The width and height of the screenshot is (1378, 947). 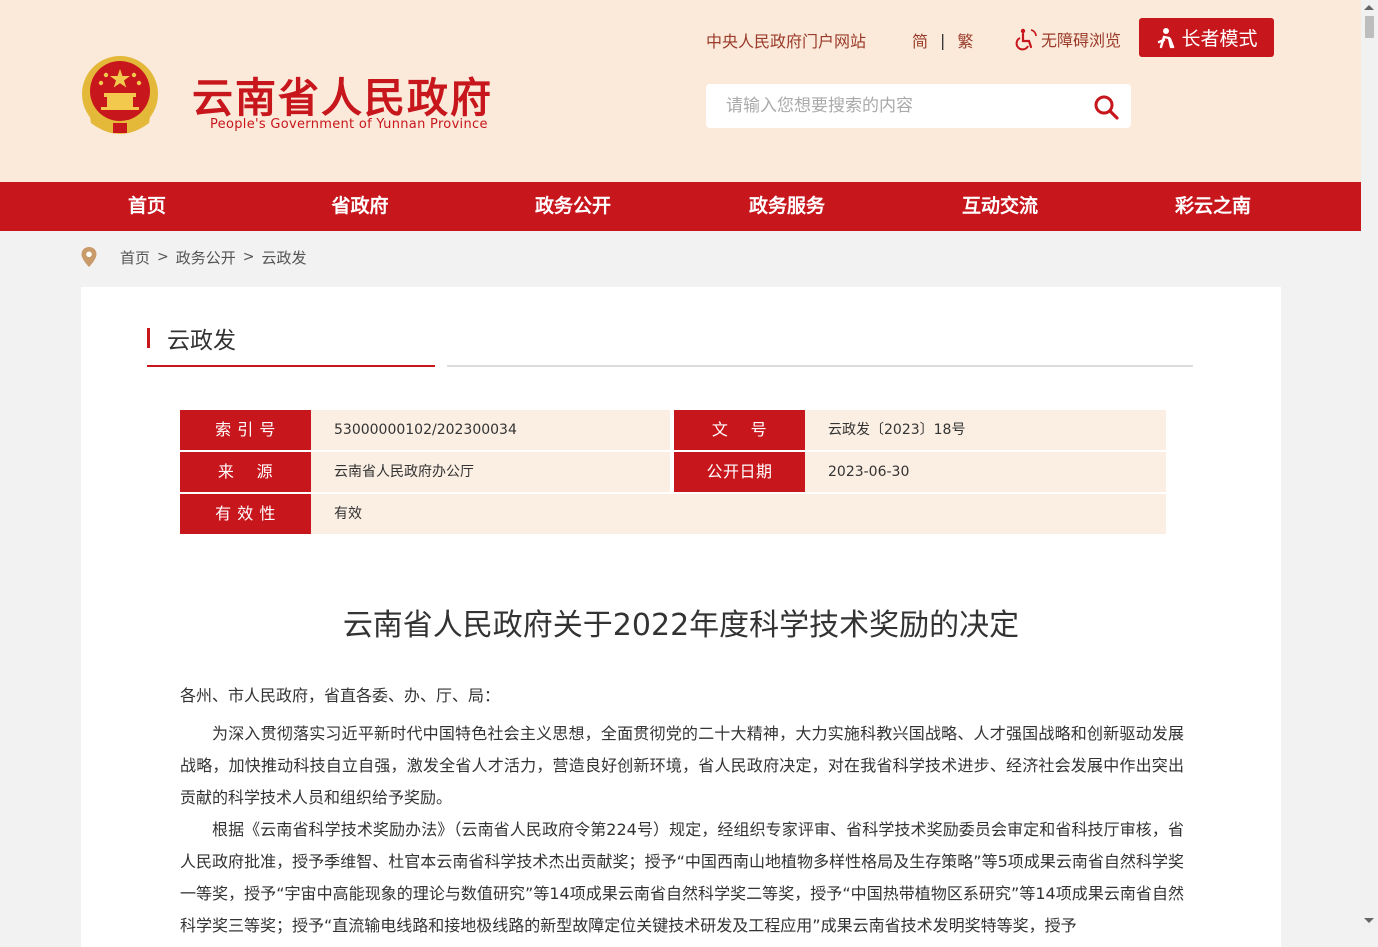 What do you see at coordinates (738, 514) in the screenshot?
I see `validity-value: 有效` at bounding box center [738, 514].